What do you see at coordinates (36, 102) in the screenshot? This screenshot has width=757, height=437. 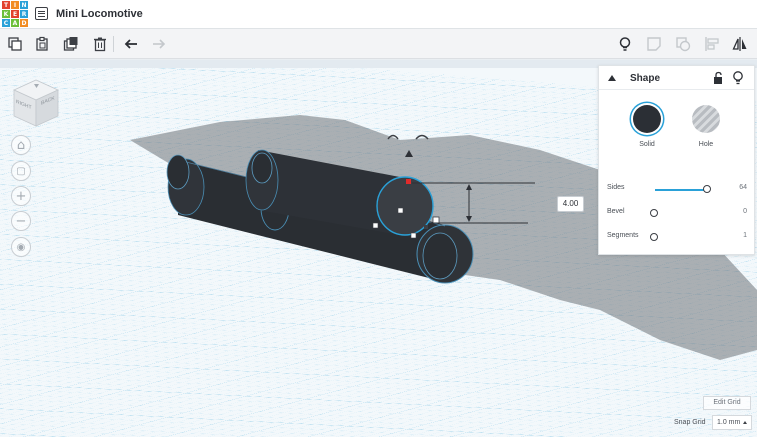 I see `view-cube: RIGHT BACK` at bounding box center [36, 102].